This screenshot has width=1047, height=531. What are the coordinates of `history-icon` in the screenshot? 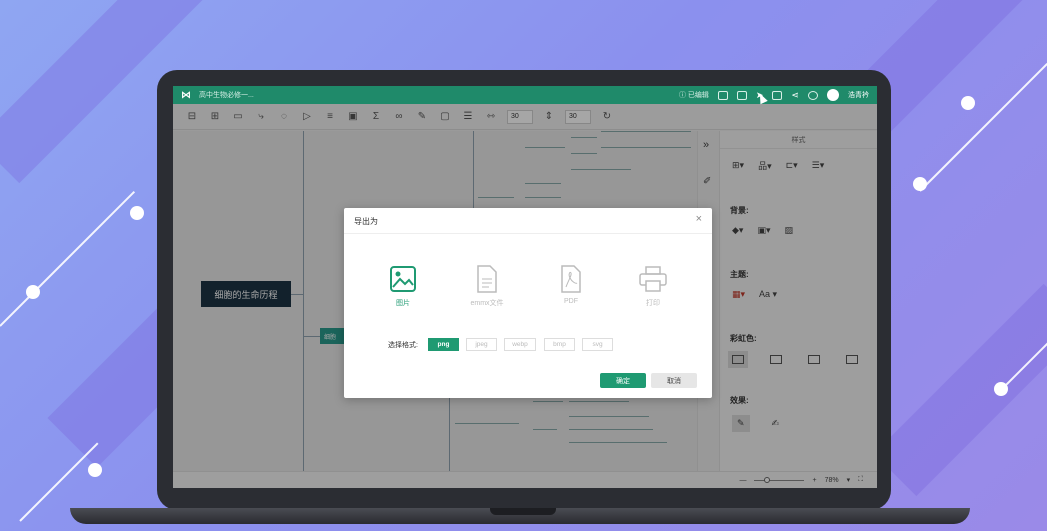 It's located at (741, 95).